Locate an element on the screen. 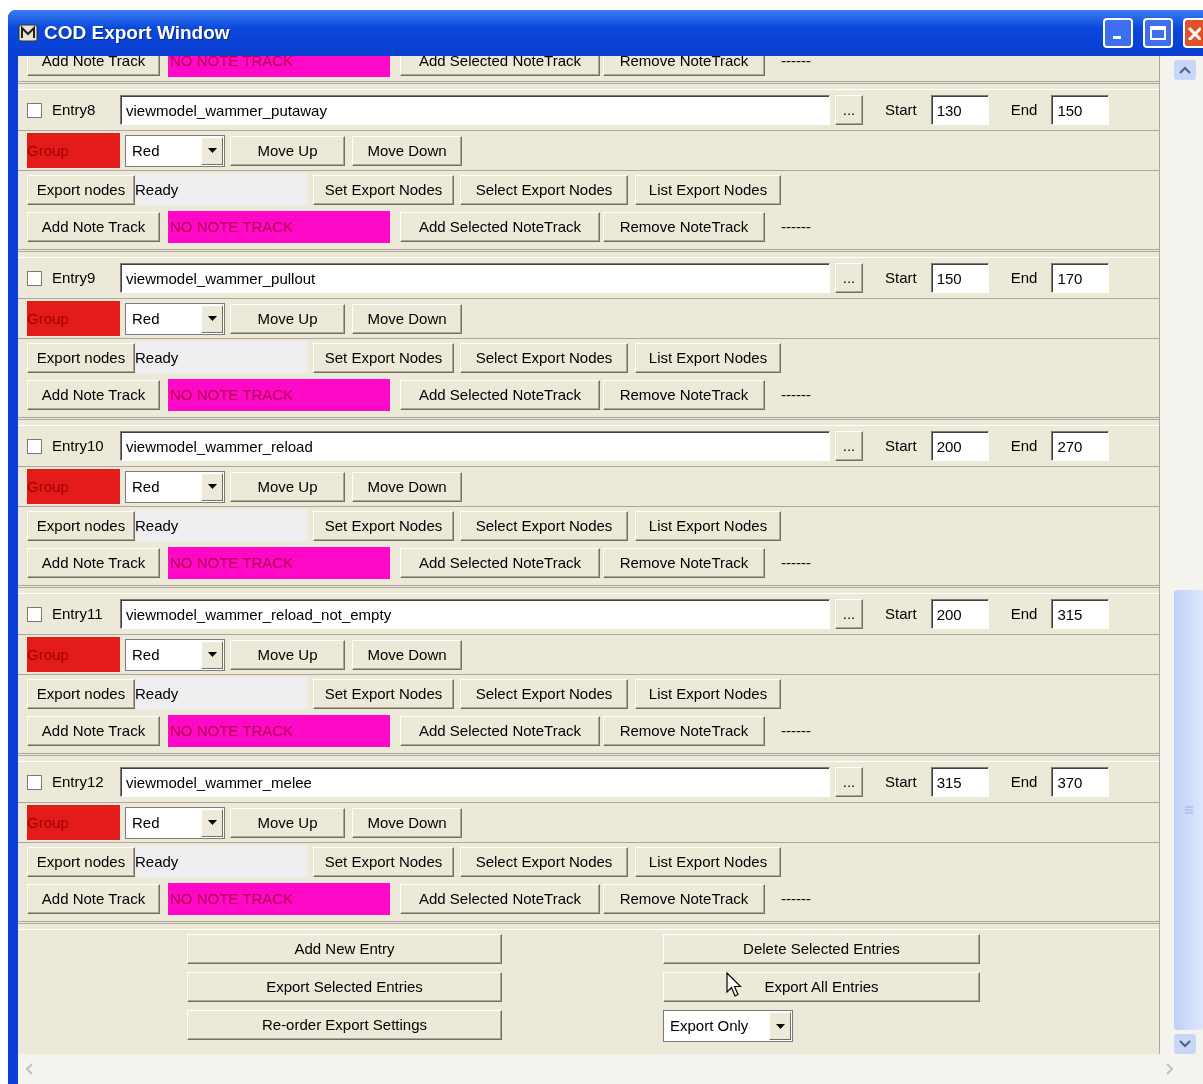 The width and height of the screenshot is (1203, 1084). name-field: viewmodel_wammer_putaway is located at coordinates (475, 110).